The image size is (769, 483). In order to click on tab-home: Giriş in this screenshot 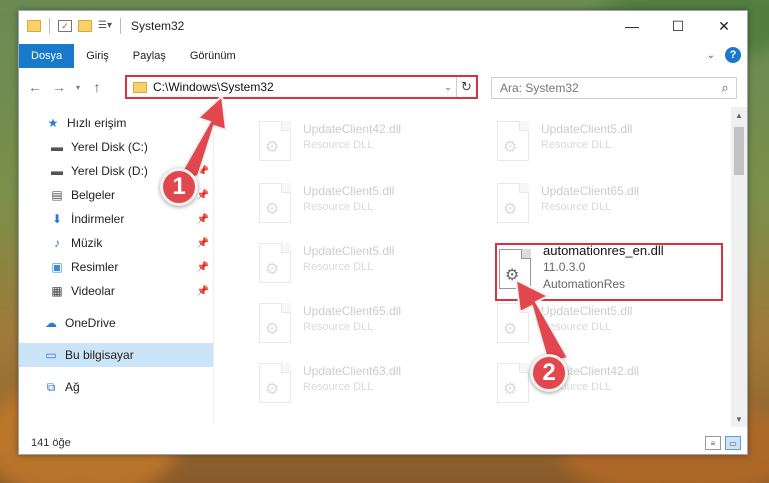, I will do `click(97, 56)`.